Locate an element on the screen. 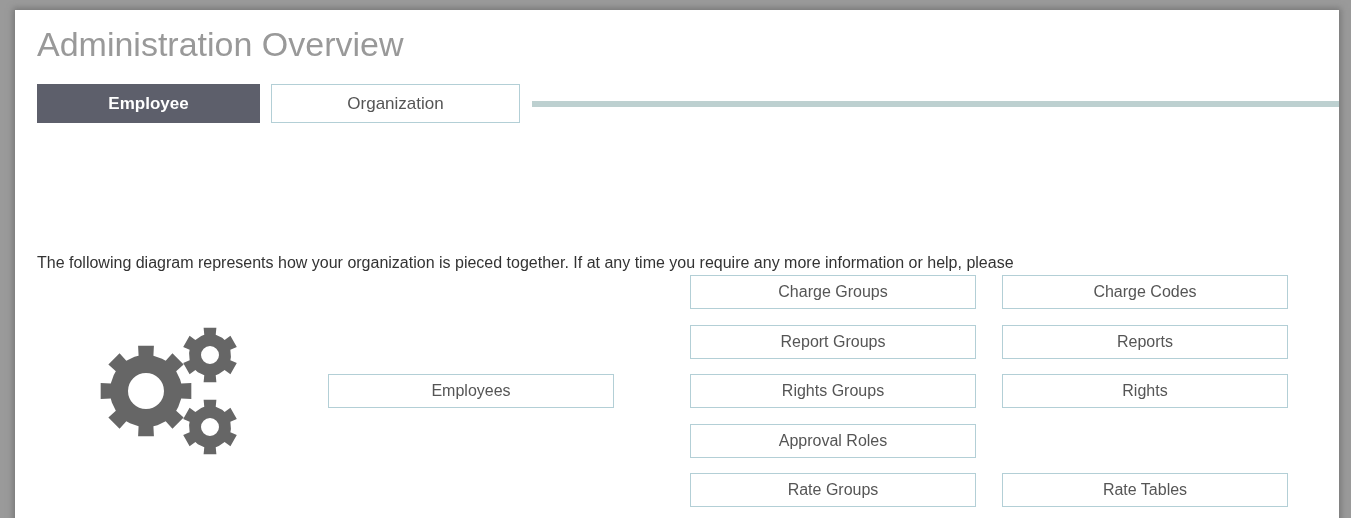 The image size is (1351, 518). diagram-node: Rate Groups is located at coordinates (833, 490).